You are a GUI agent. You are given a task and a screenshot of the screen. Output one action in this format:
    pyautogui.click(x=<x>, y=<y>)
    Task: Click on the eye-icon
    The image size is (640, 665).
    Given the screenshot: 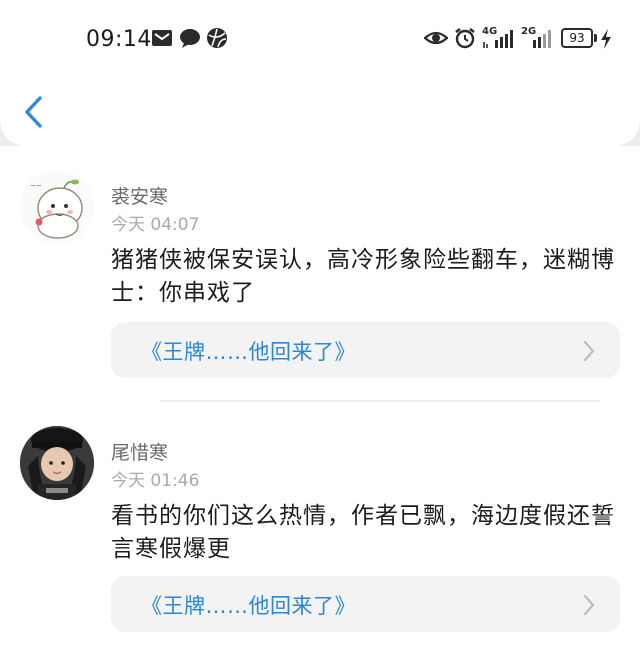 What is the action you would take?
    pyautogui.click(x=436, y=38)
    